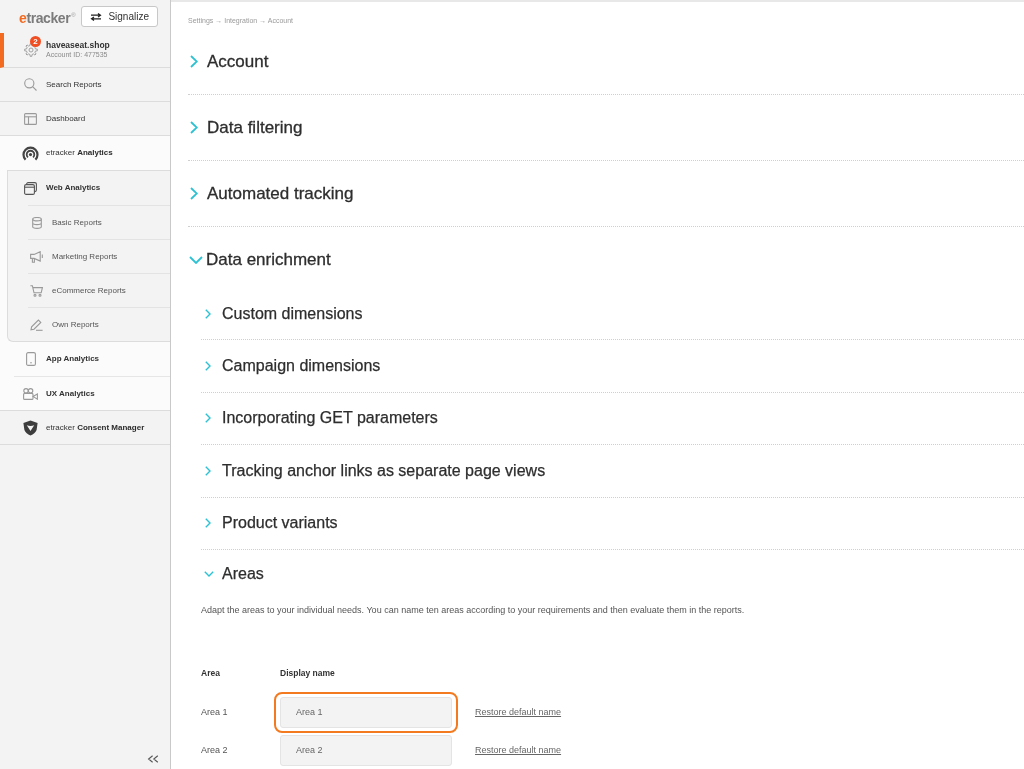 The image size is (1024, 769). I want to click on notification-badge: 2, so click(35, 41).